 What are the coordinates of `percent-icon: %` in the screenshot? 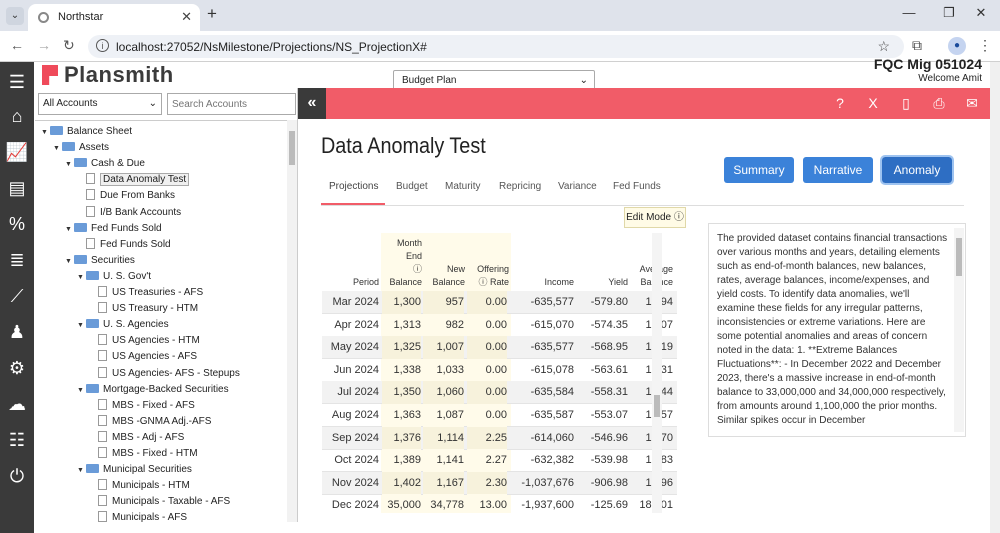 It's located at (17, 224).